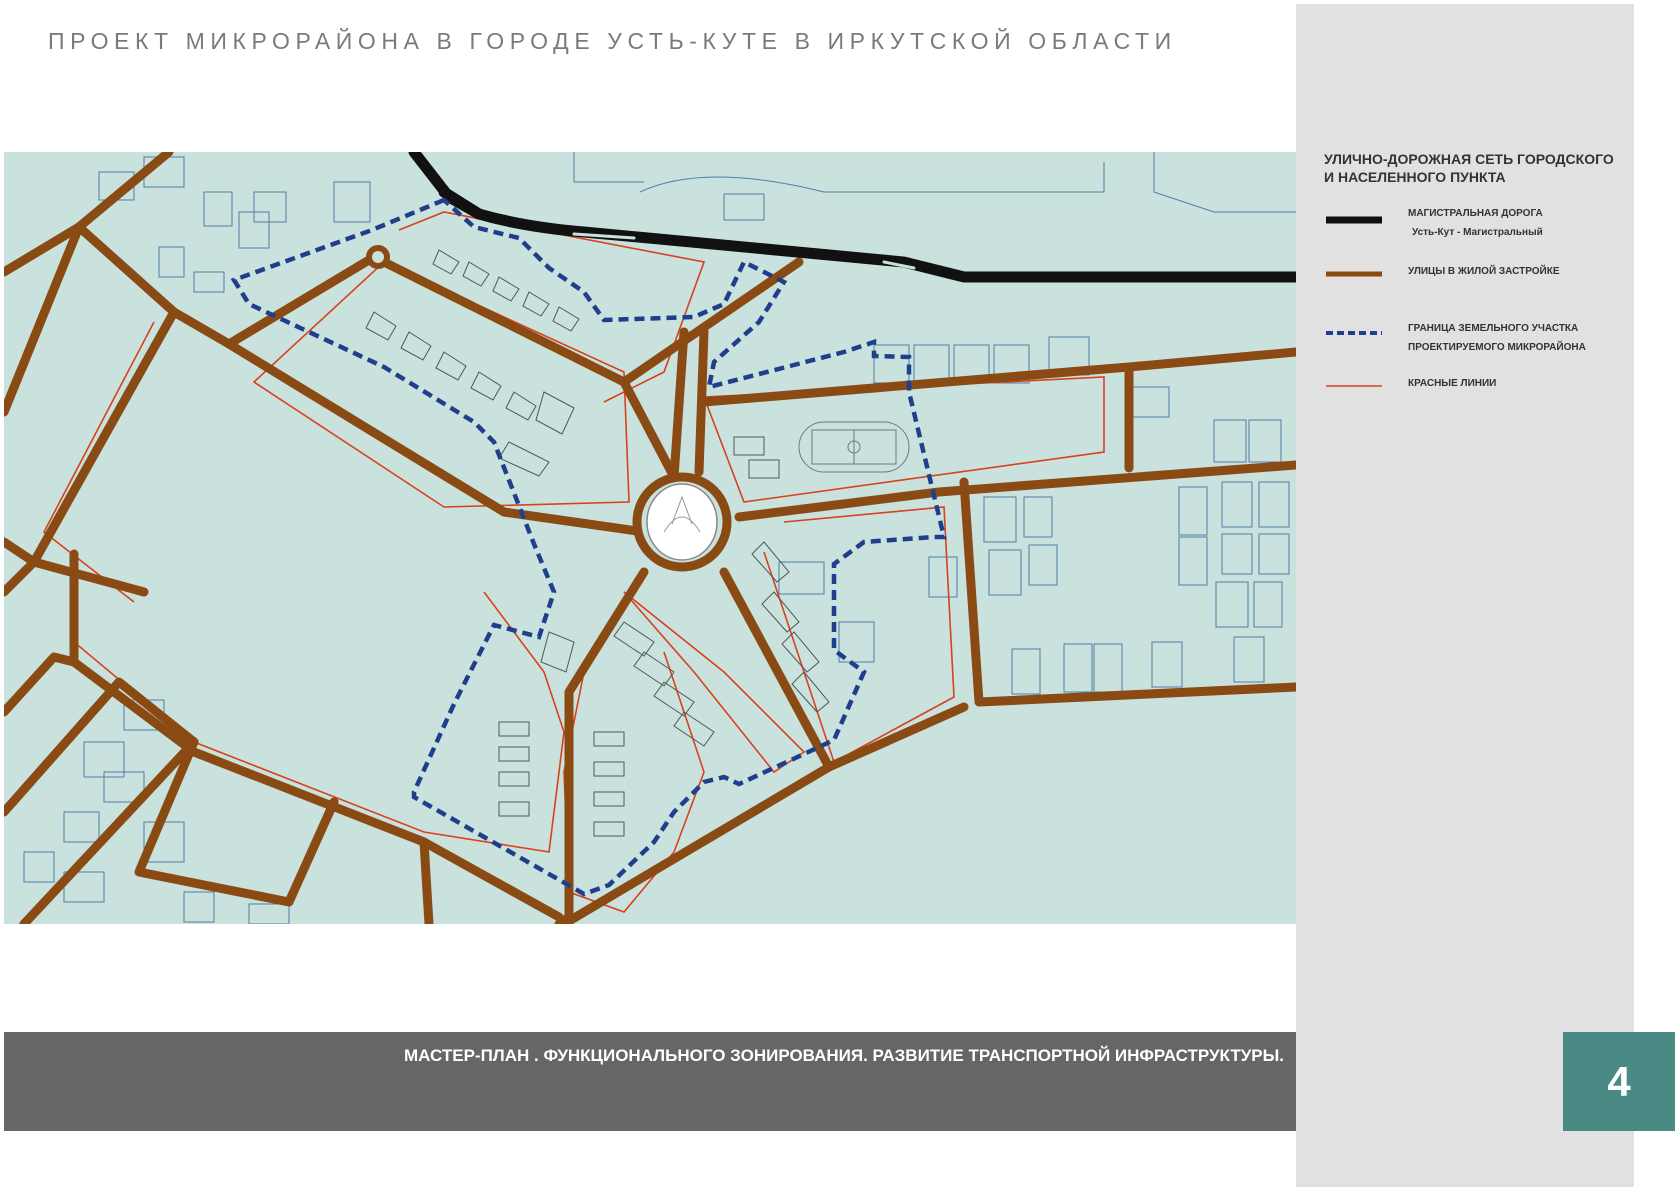 This screenshot has height=1187, width=1680. Describe the element at coordinates (1354, 333) in the screenshot. I see `blue-dashed-line-swatch` at that location.